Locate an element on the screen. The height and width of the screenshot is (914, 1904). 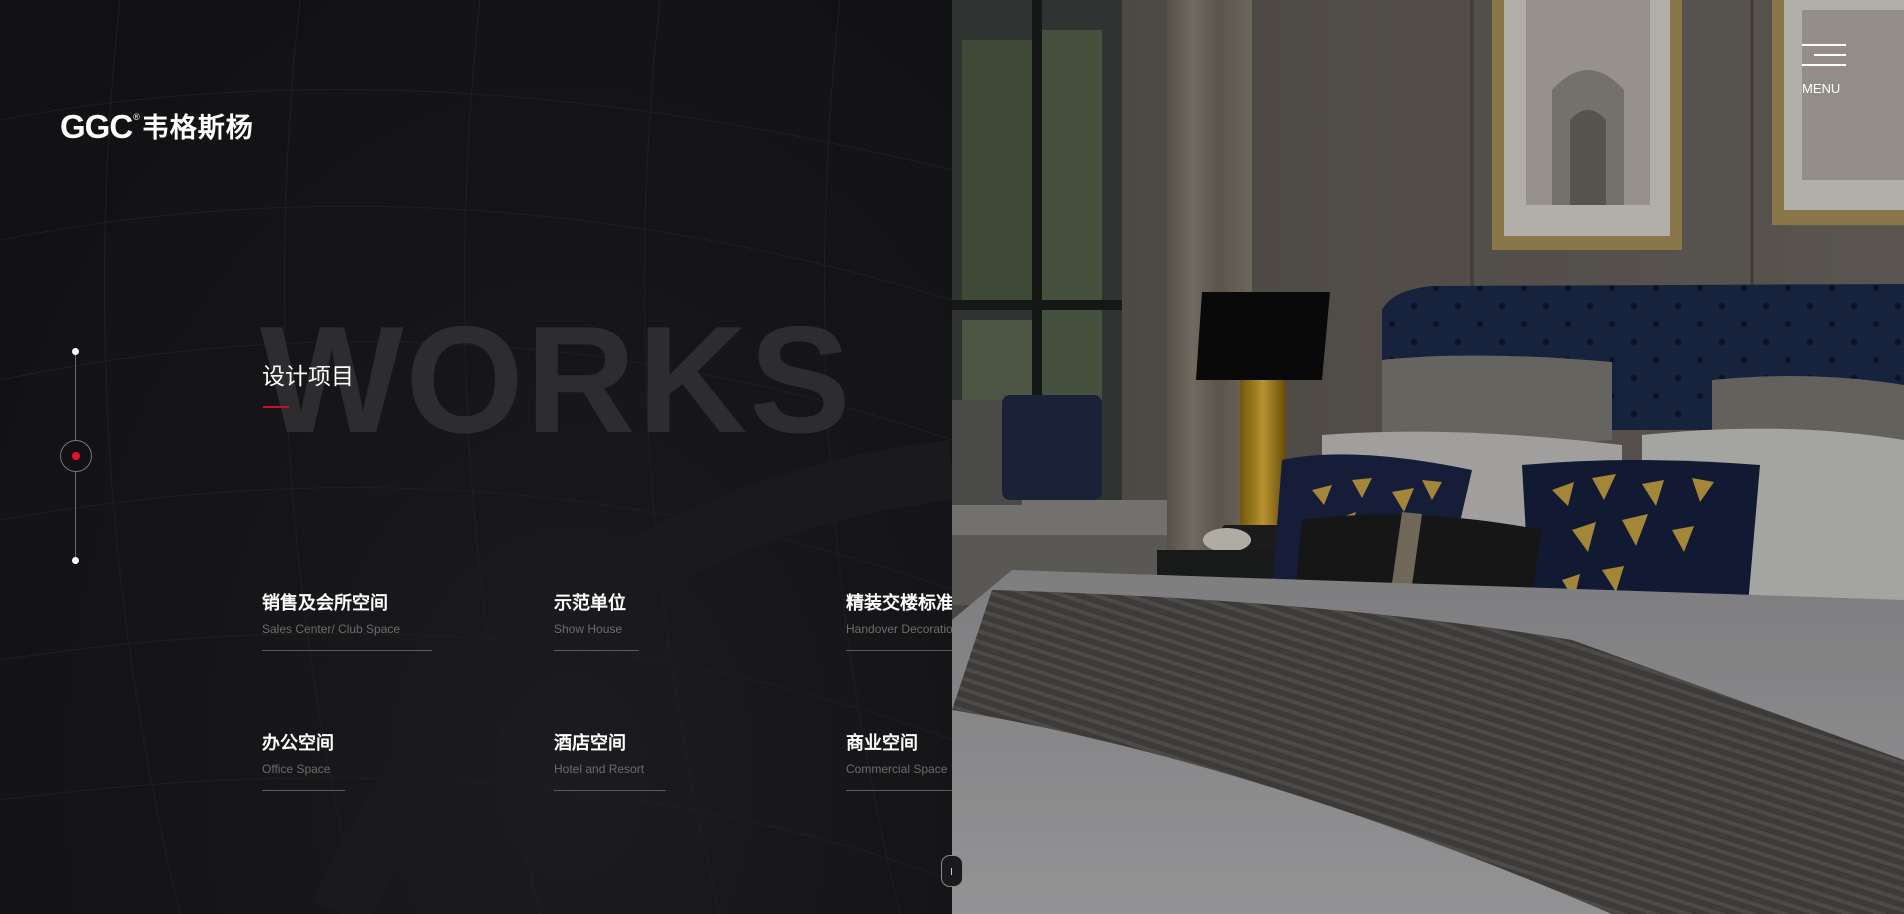
mouse-scroll-icon is located at coordinates (952, 871).